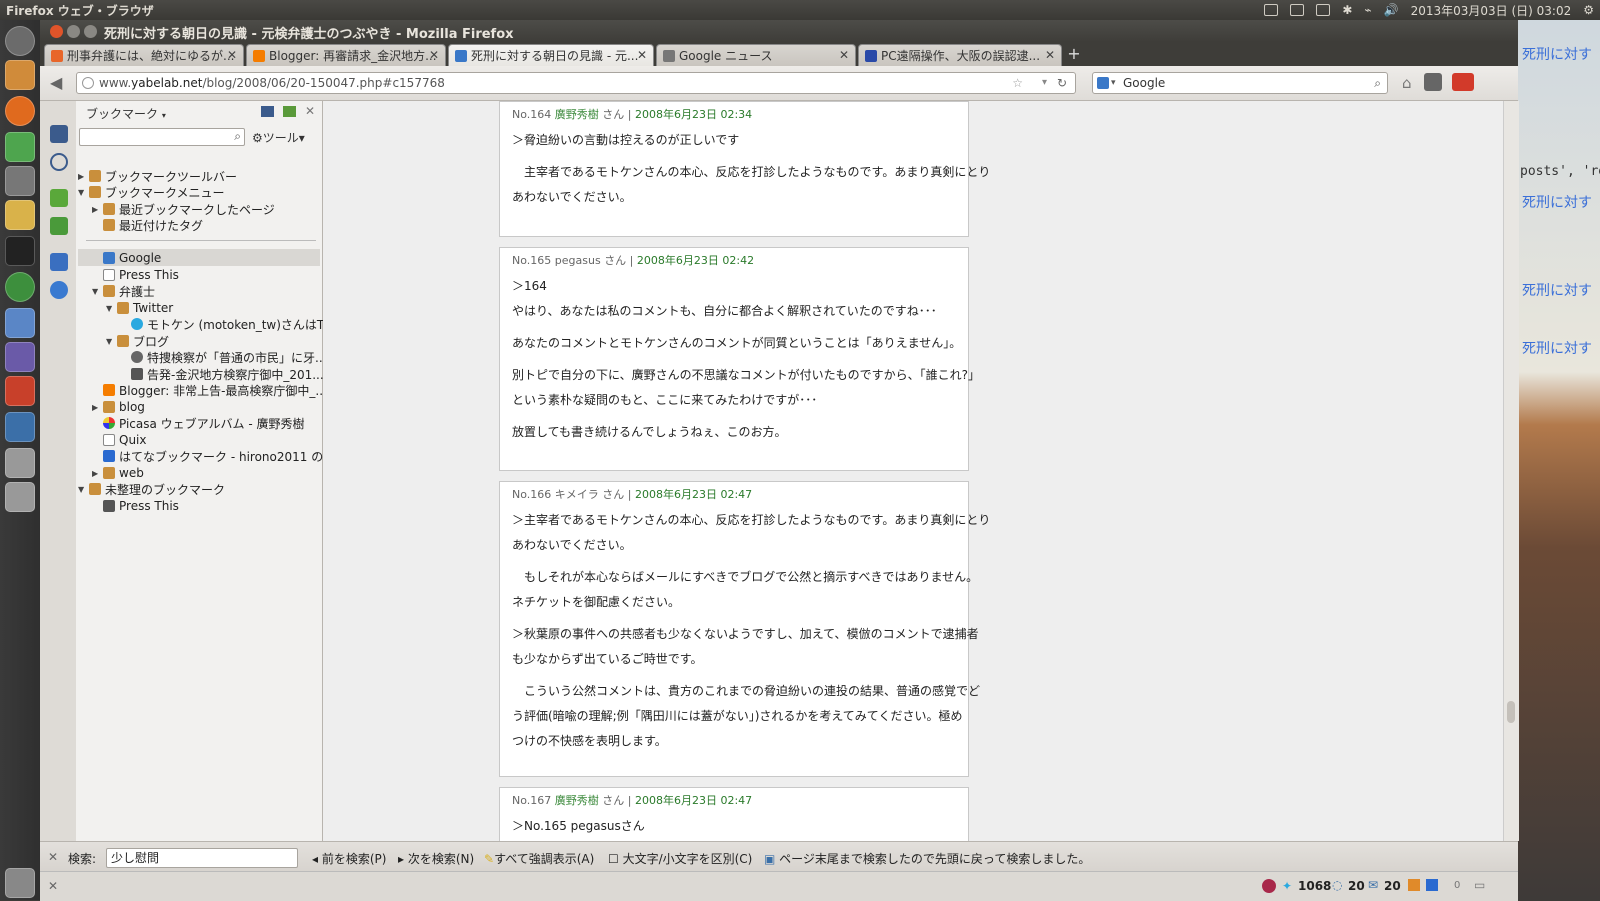 This screenshot has width=1600, height=901. Describe the element at coordinates (20, 251) in the screenshot. I see `terminal-icon` at that location.